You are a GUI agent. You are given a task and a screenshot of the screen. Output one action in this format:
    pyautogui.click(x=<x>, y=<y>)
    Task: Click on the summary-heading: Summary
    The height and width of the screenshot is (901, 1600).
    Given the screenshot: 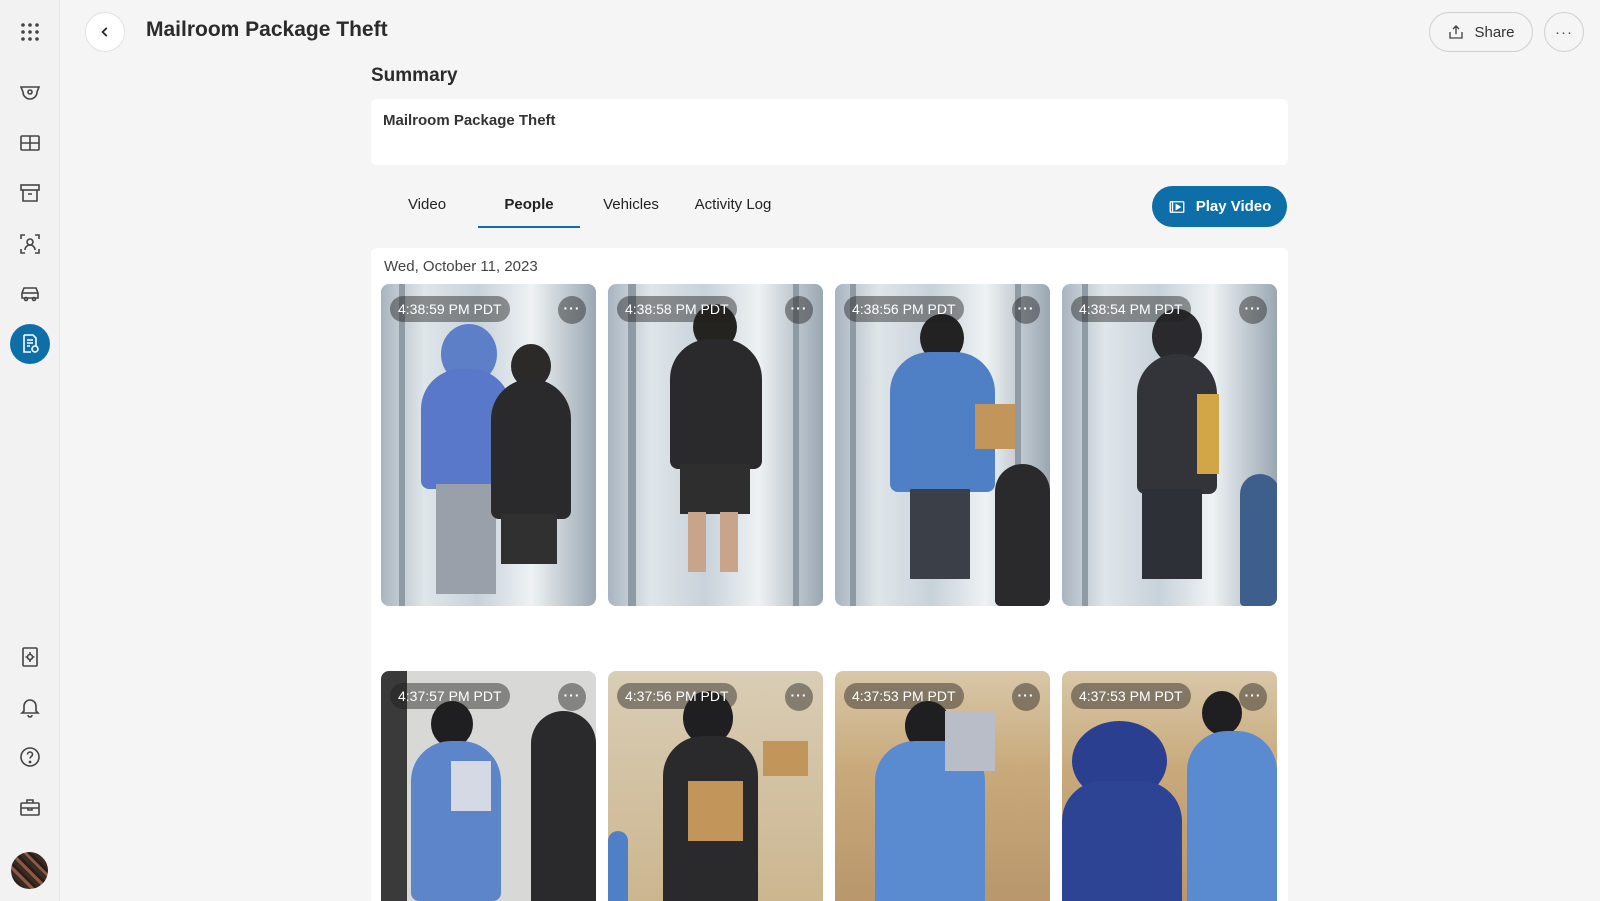 What is the action you would take?
    pyautogui.click(x=414, y=75)
    